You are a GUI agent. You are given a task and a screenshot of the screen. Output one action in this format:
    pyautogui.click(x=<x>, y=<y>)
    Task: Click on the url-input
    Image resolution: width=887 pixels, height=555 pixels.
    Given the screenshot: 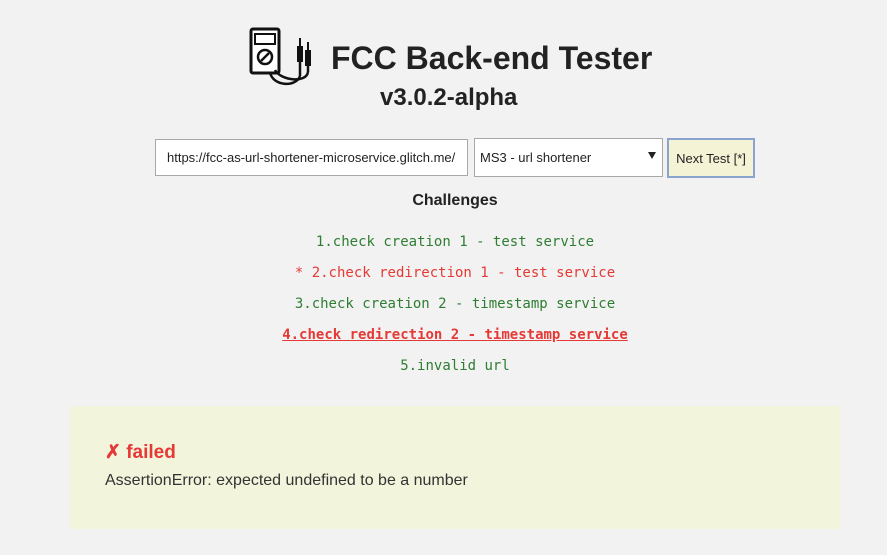 What is the action you would take?
    pyautogui.click(x=311, y=157)
    